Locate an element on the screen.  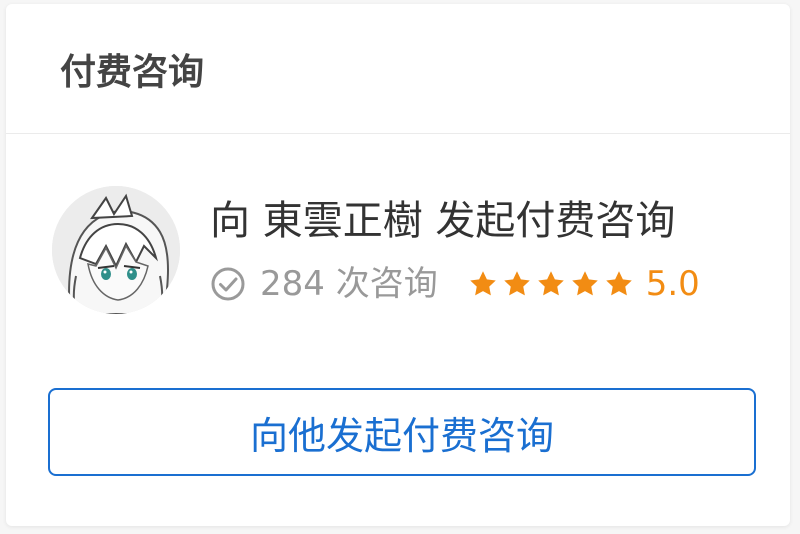
star-rating: 5.0 is located at coordinates (584, 284).